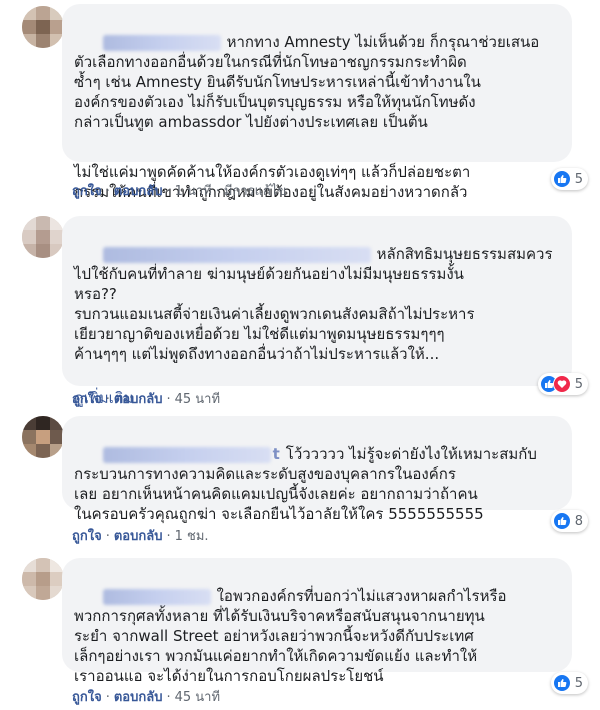 Image resolution: width=600 pixels, height=710 pixels. I want to click on edited-label: มีการแก้ไข, so click(255, 191).